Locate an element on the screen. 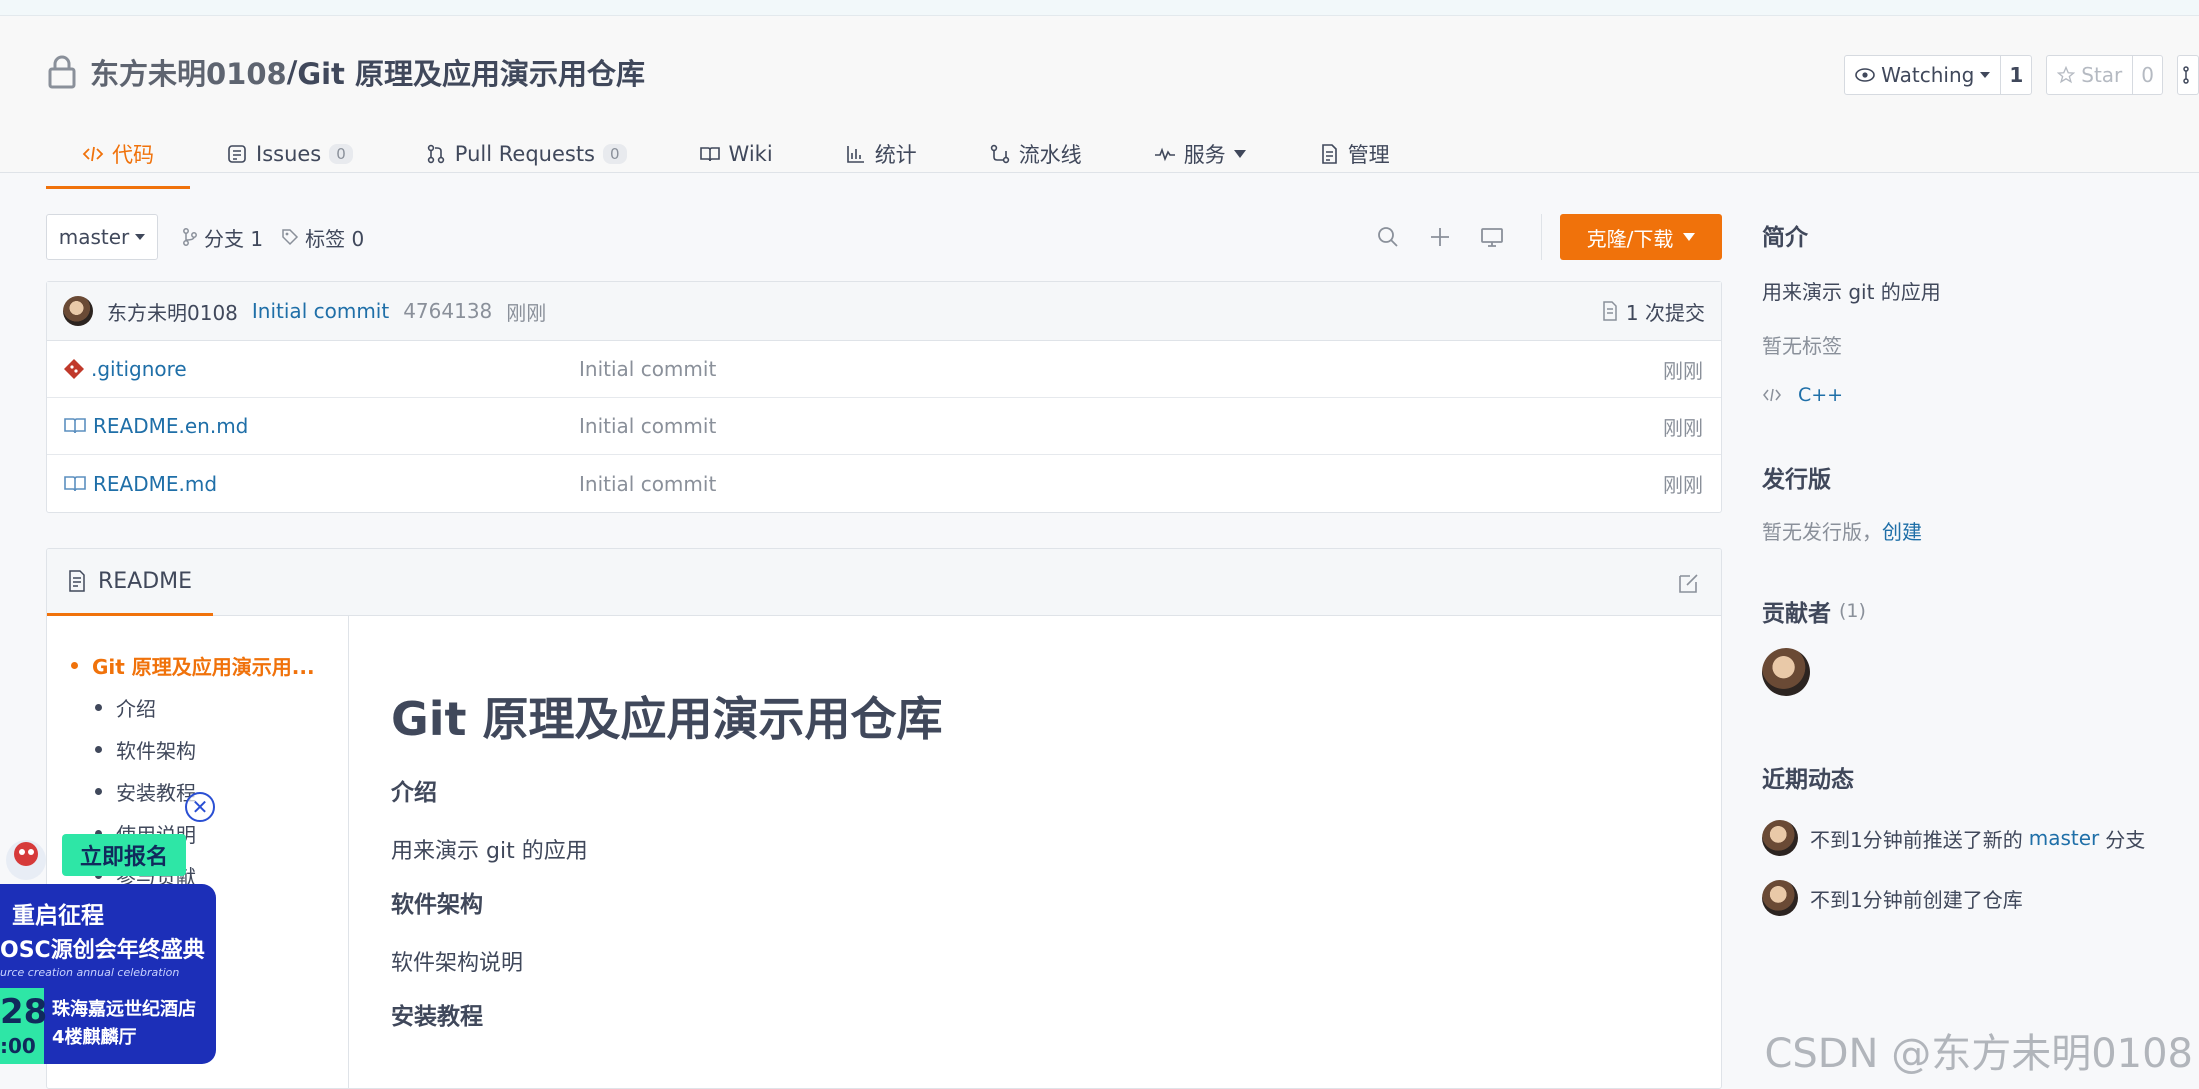 This screenshot has width=2199, height=1089. toc-item-label: 介绍 is located at coordinates (136, 708).